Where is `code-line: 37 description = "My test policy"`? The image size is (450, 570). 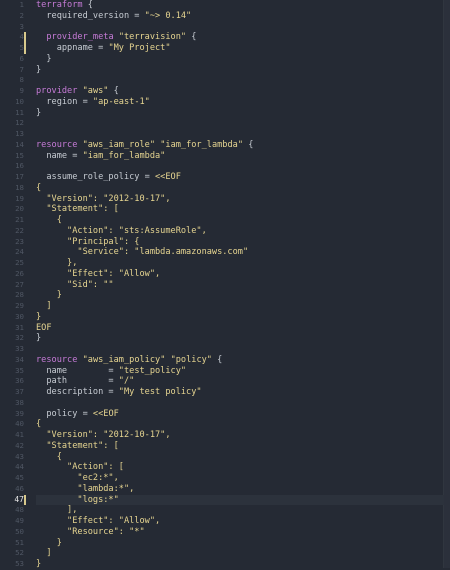
code-line: 37 description = "My test policy" is located at coordinates (222, 392).